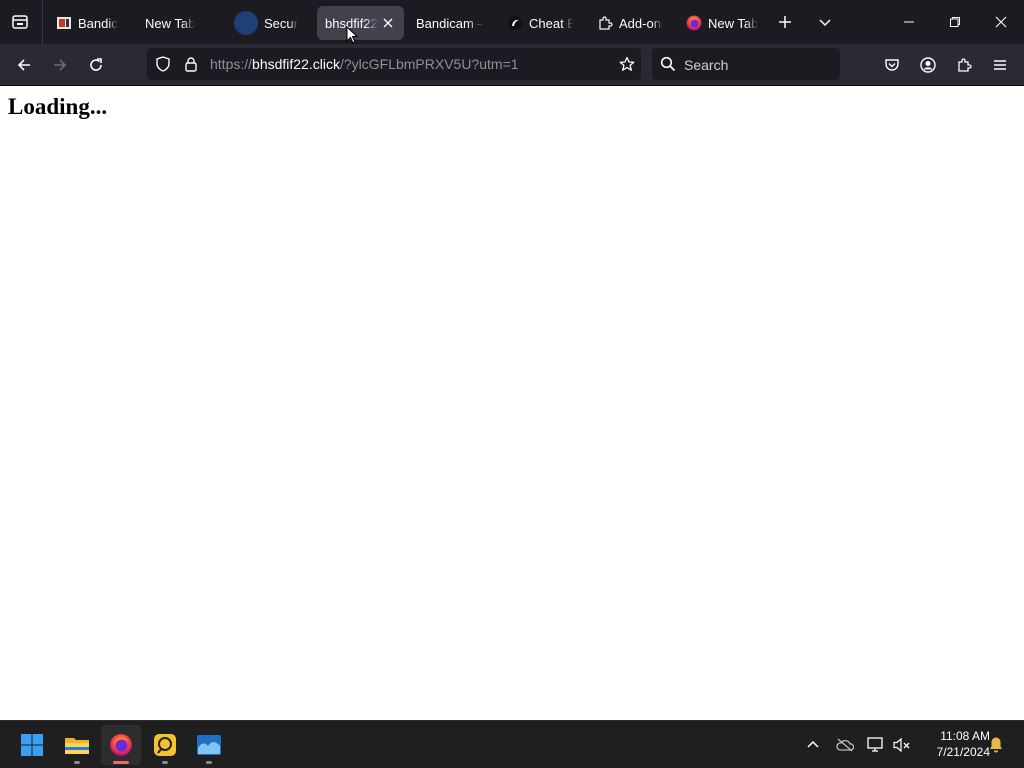  What do you see at coordinates (964, 65) in the screenshot?
I see `extensions-puzzle-icon` at bounding box center [964, 65].